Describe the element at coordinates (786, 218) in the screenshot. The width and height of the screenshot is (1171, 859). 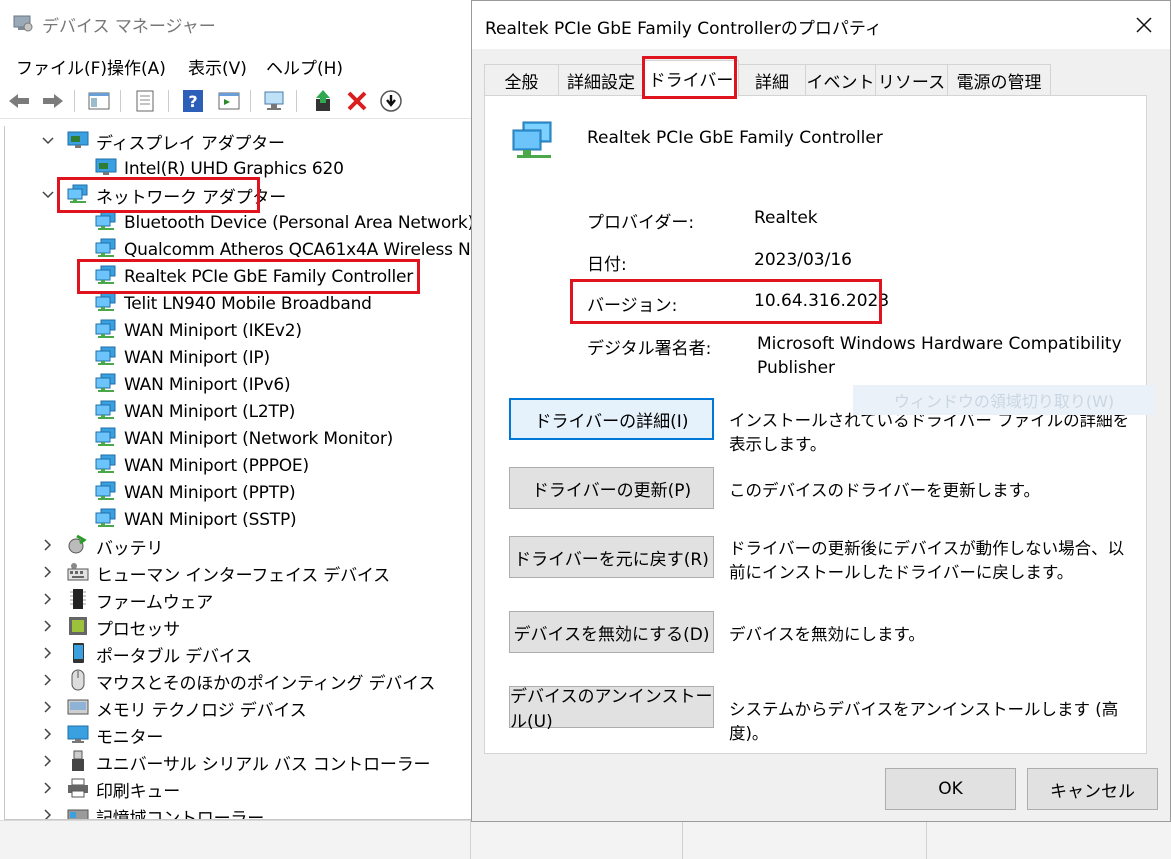
I see `provider-value: Realtek` at that location.